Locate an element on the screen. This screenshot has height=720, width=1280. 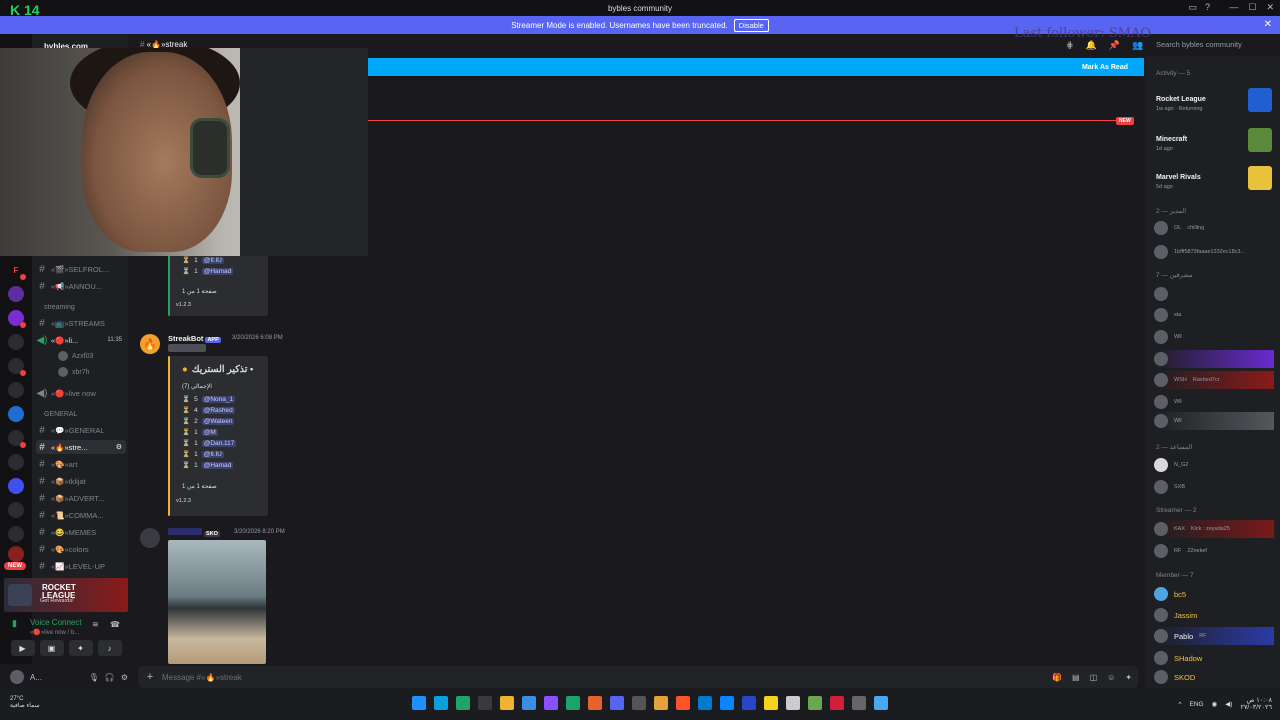
help-icon: ? is located at coordinates (1207, 7).